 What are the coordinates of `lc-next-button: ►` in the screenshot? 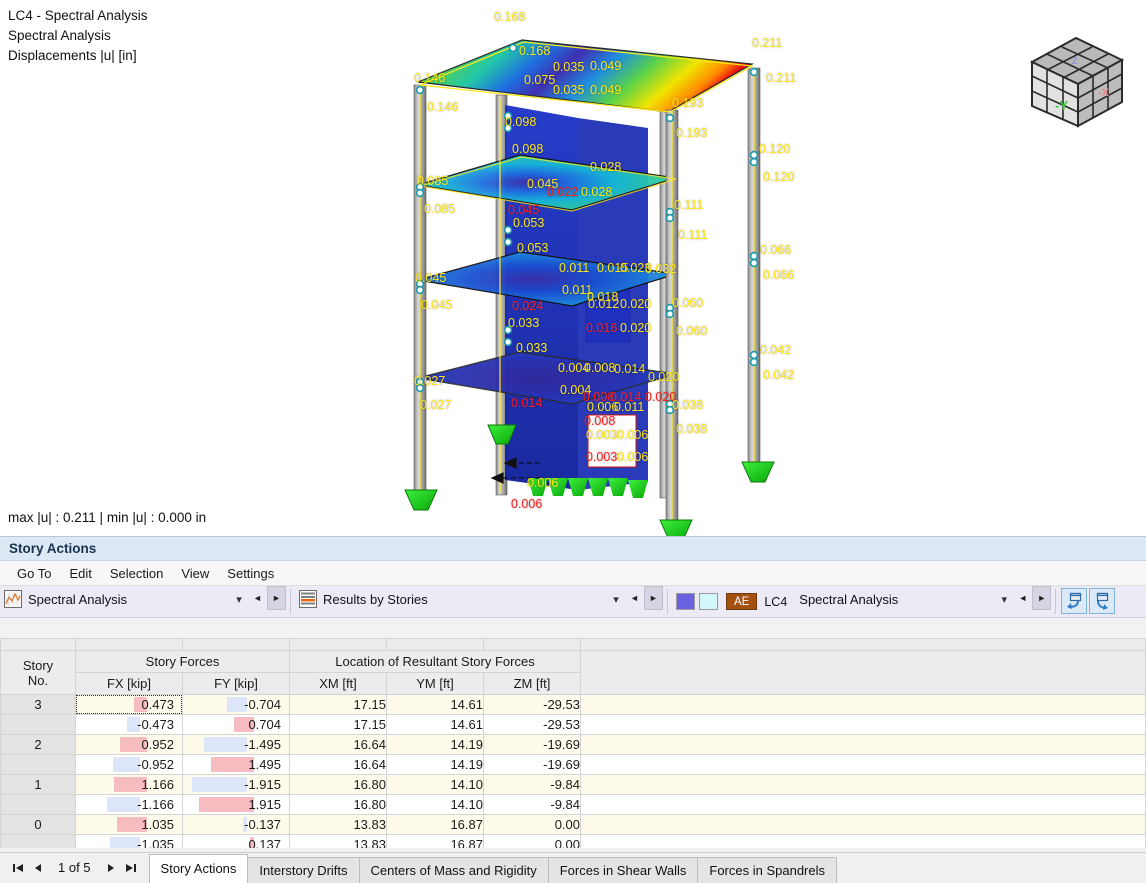 It's located at (1042, 598).